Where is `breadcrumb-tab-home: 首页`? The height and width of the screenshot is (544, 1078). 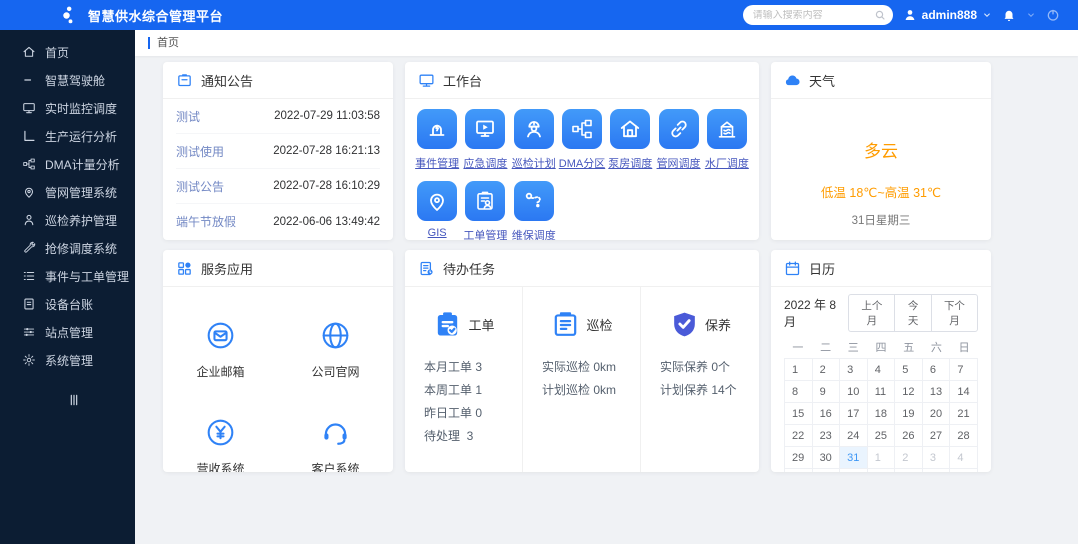
breadcrumb-tab-home: 首页 is located at coordinates (163, 43).